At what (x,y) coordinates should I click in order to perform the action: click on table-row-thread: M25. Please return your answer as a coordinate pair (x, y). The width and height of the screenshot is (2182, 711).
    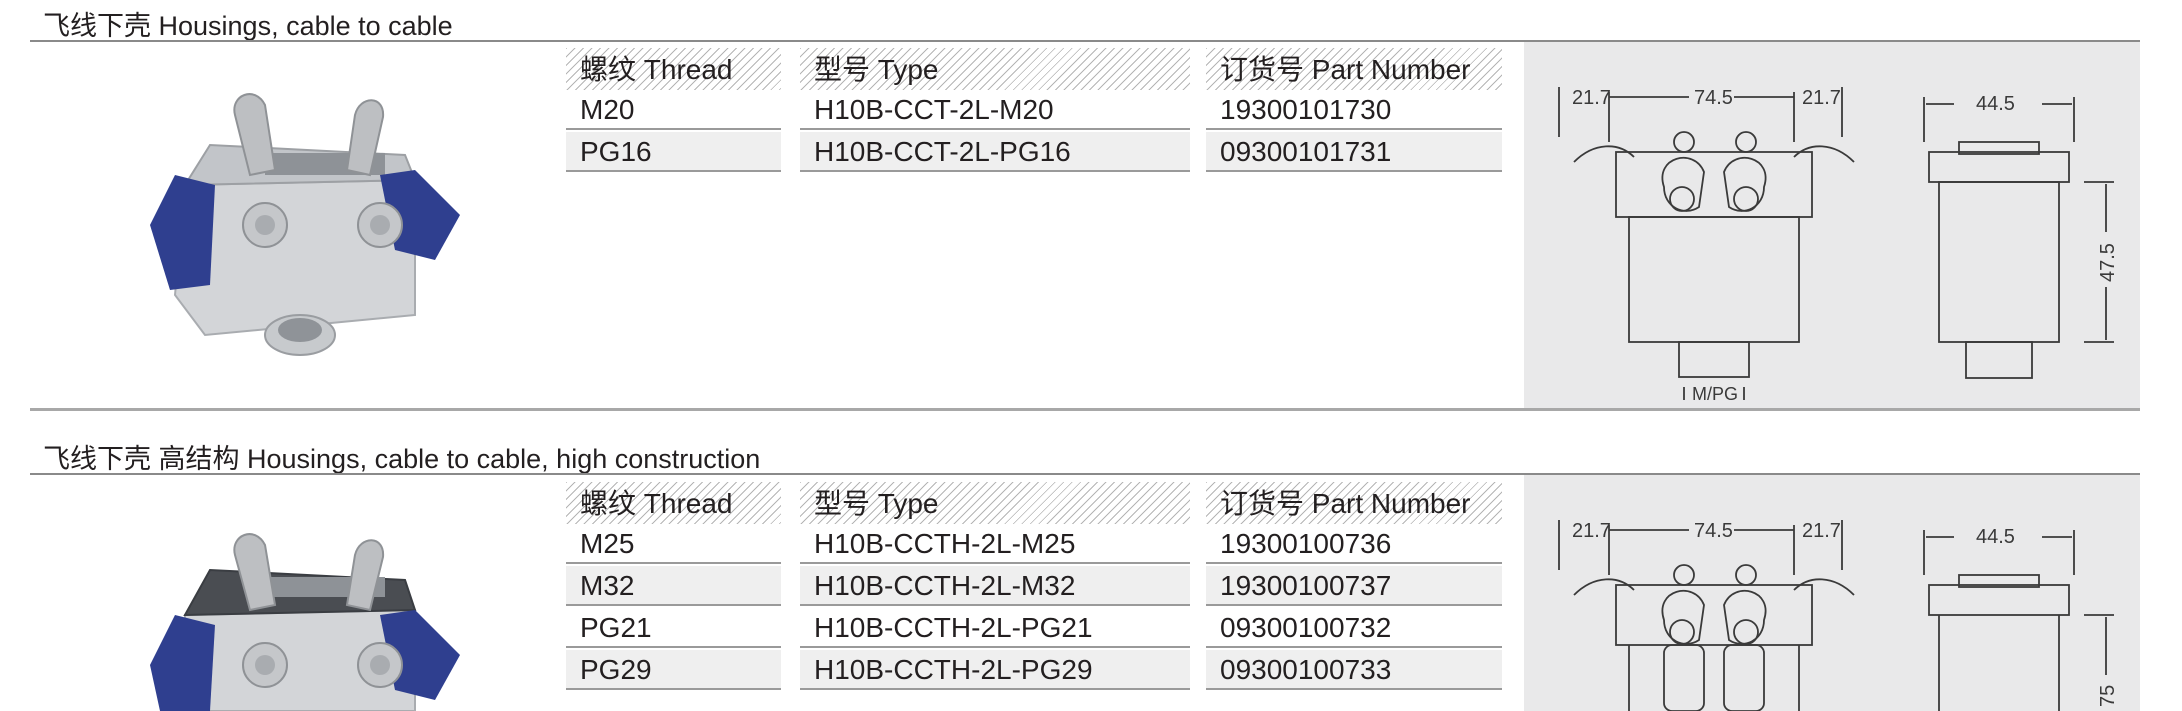
    Looking at the image, I should click on (673, 544).